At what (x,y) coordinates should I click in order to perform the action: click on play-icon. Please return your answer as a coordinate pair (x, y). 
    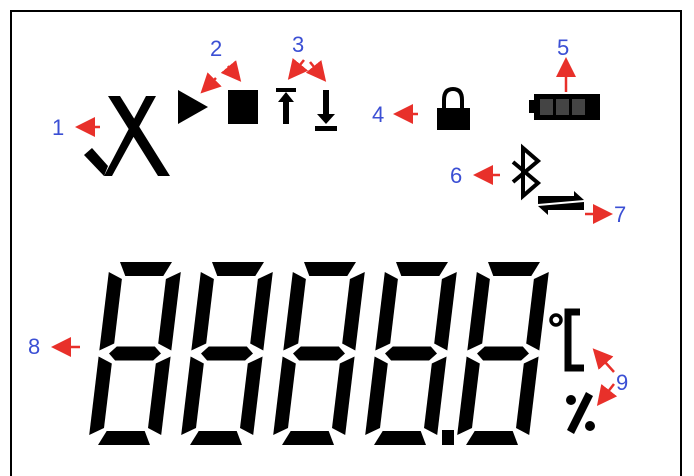
    Looking at the image, I should click on (193, 107).